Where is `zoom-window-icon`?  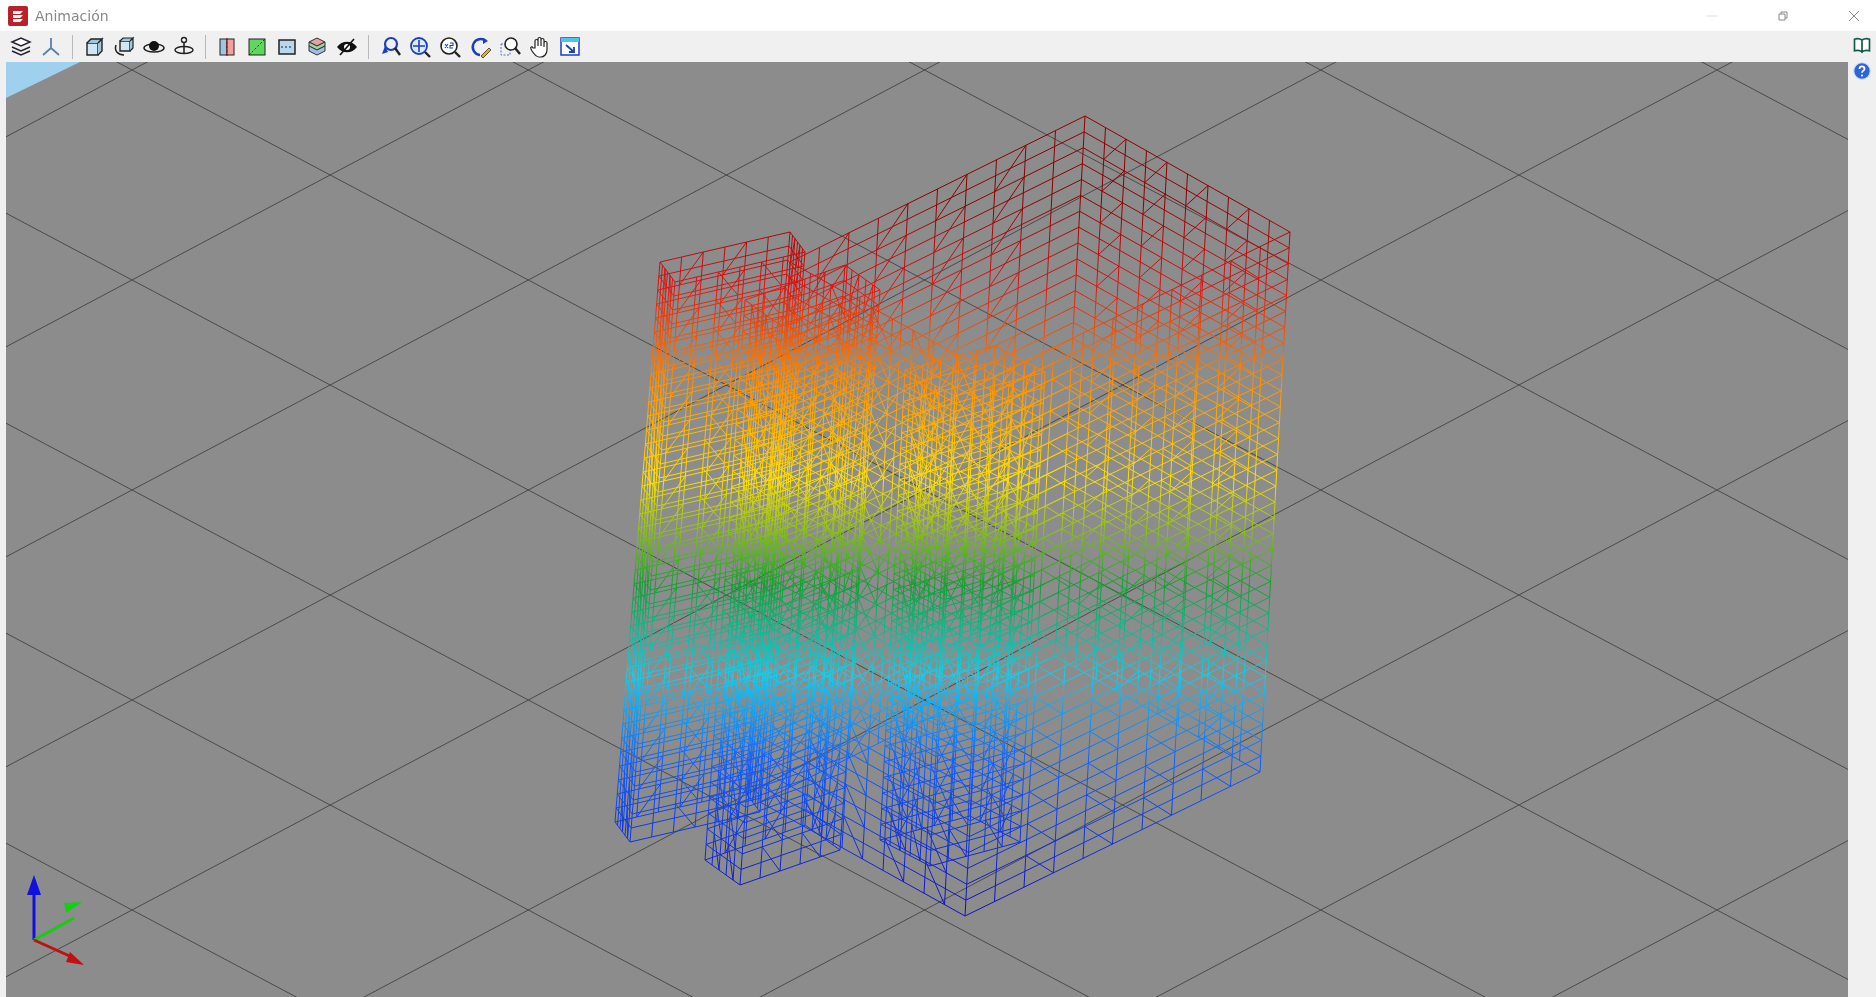
zoom-window-icon is located at coordinates (510, 46).